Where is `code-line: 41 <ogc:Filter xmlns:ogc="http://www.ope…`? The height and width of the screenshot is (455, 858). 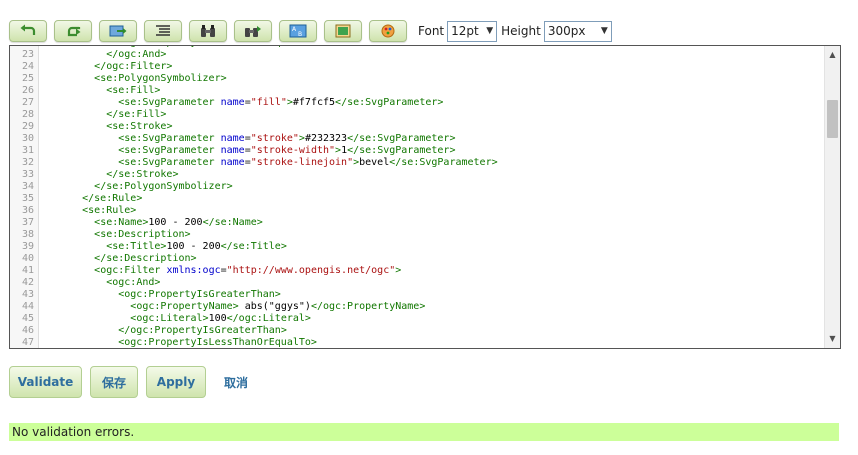
code-line: 41 <ogc:Filter xmlns:ogc="http://www.ope… is located at coordinates (417, 271).